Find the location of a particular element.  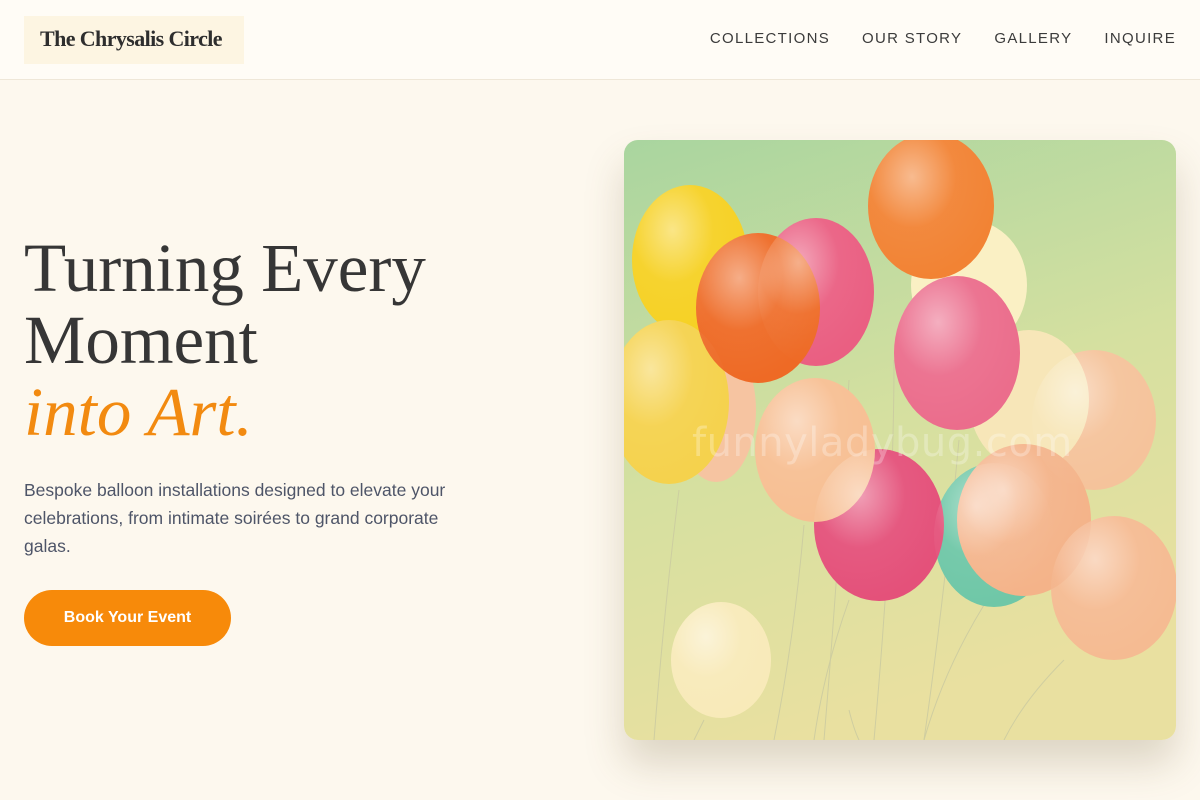

headline-accent: into Art. is located at coordinates (138, 412).